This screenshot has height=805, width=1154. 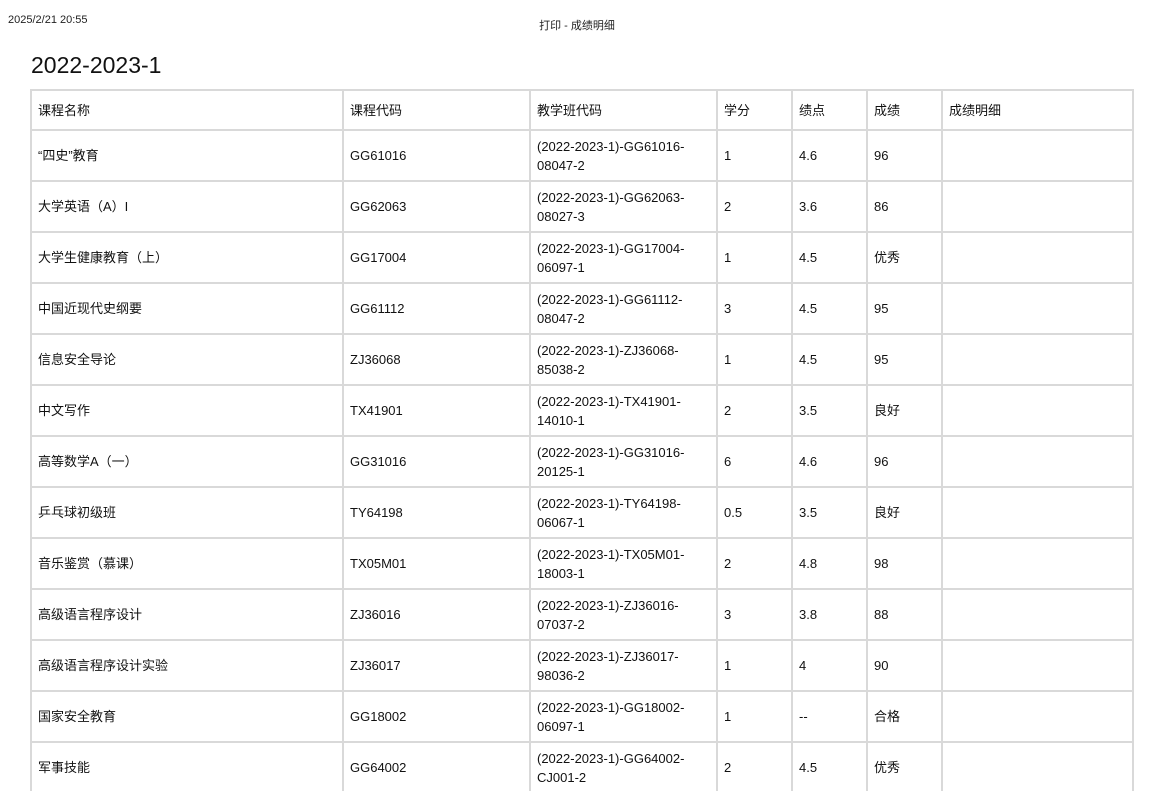 I want to click on cell-class-code: (2022-2023-1)-GG61112-08047-2, so click(x=623, y=308).